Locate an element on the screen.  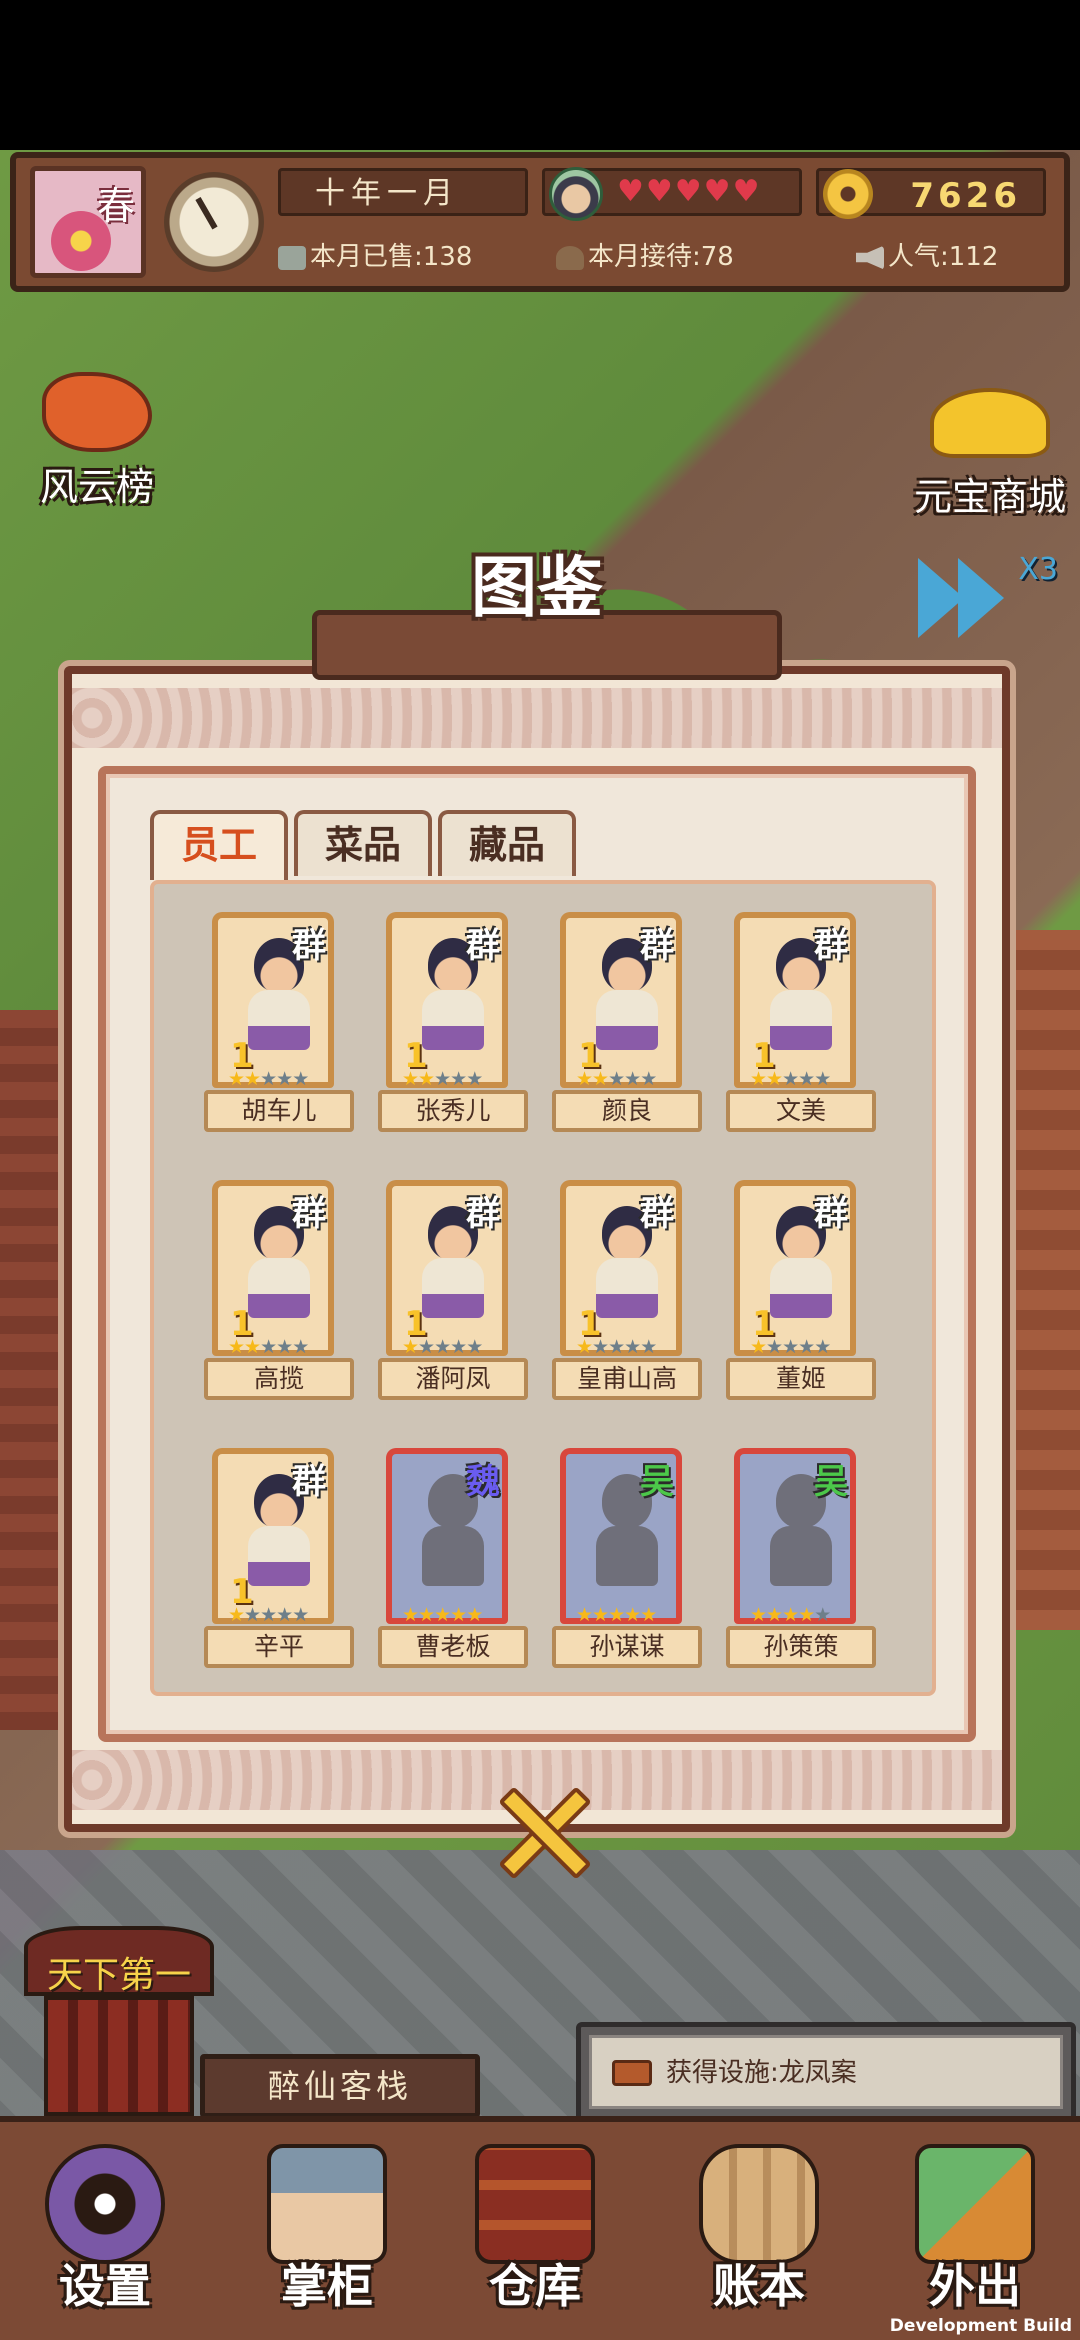
notification-text: 获得设施:龙凤案 is located at coordinates (761, 2073).